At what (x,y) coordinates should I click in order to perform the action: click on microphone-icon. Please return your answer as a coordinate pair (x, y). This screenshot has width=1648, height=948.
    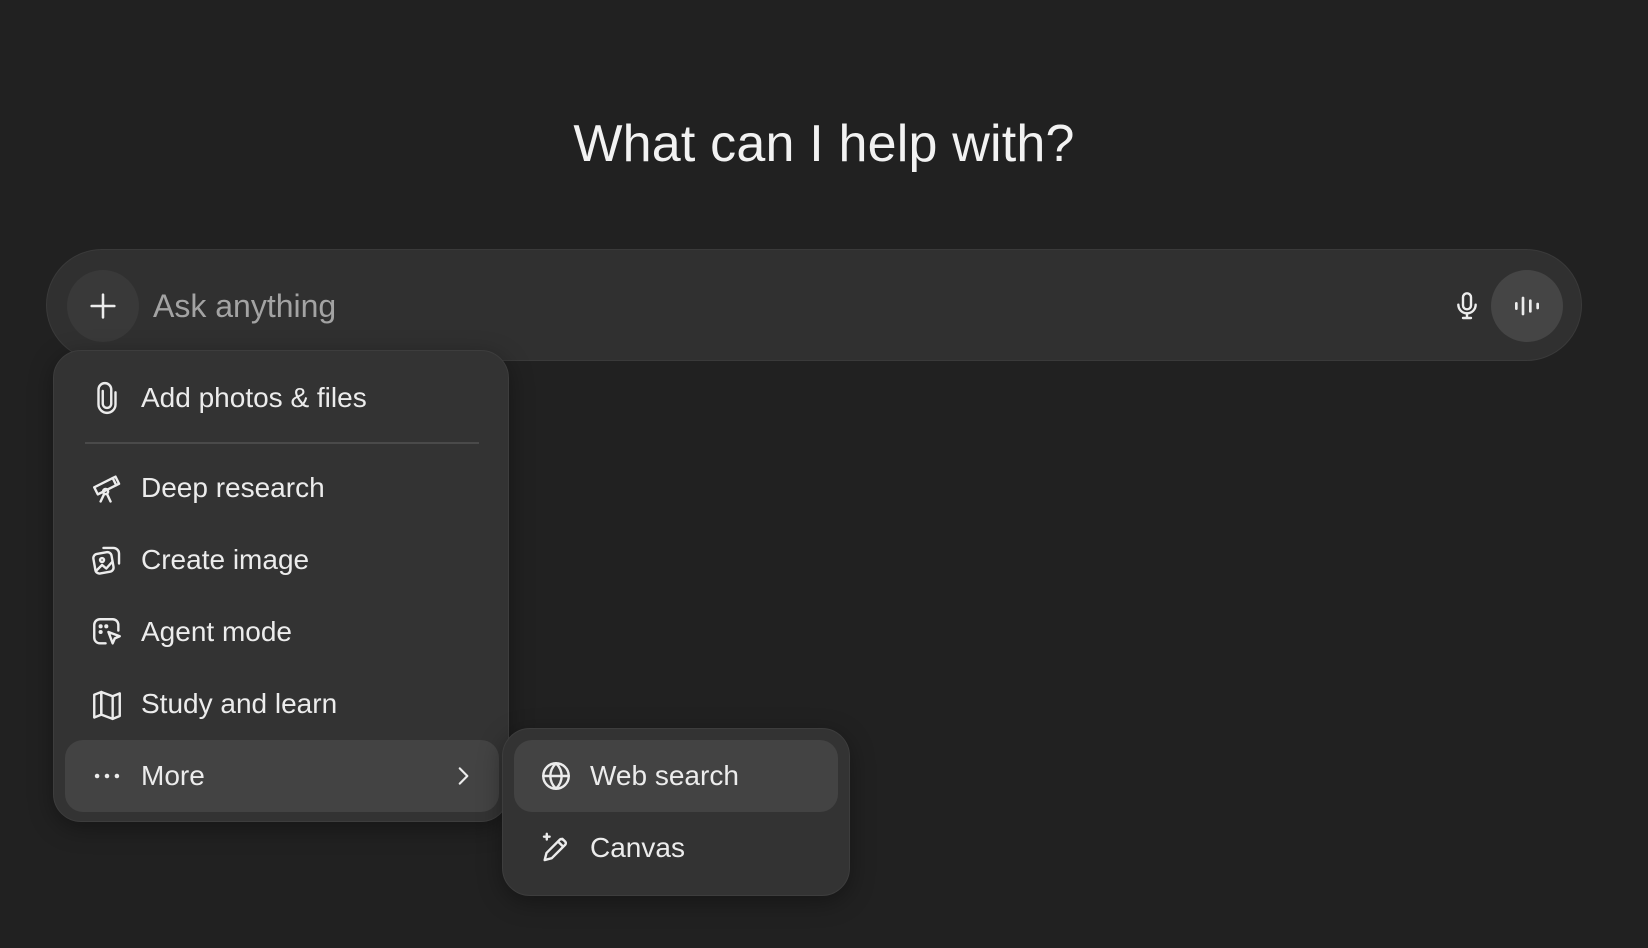
    Looking at the image, I should click on (1467, 306).